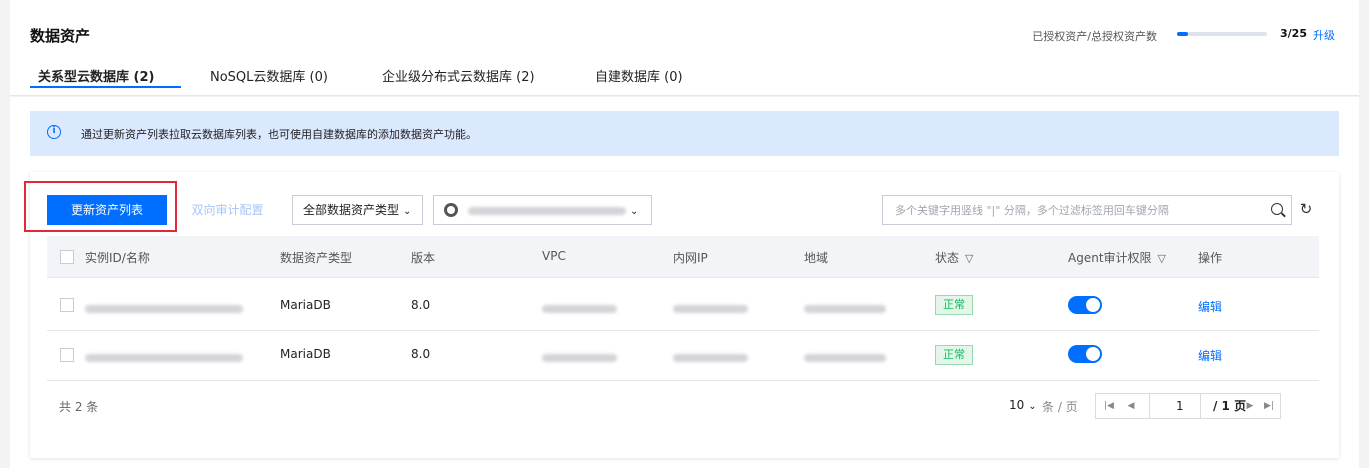 The image size is (1369, 468). What do you see at coordinates (1110, 258) in the screenshot?
I see `column-header-agent-audit-label: Agent审计权限` at bounding box center [1110, 258].